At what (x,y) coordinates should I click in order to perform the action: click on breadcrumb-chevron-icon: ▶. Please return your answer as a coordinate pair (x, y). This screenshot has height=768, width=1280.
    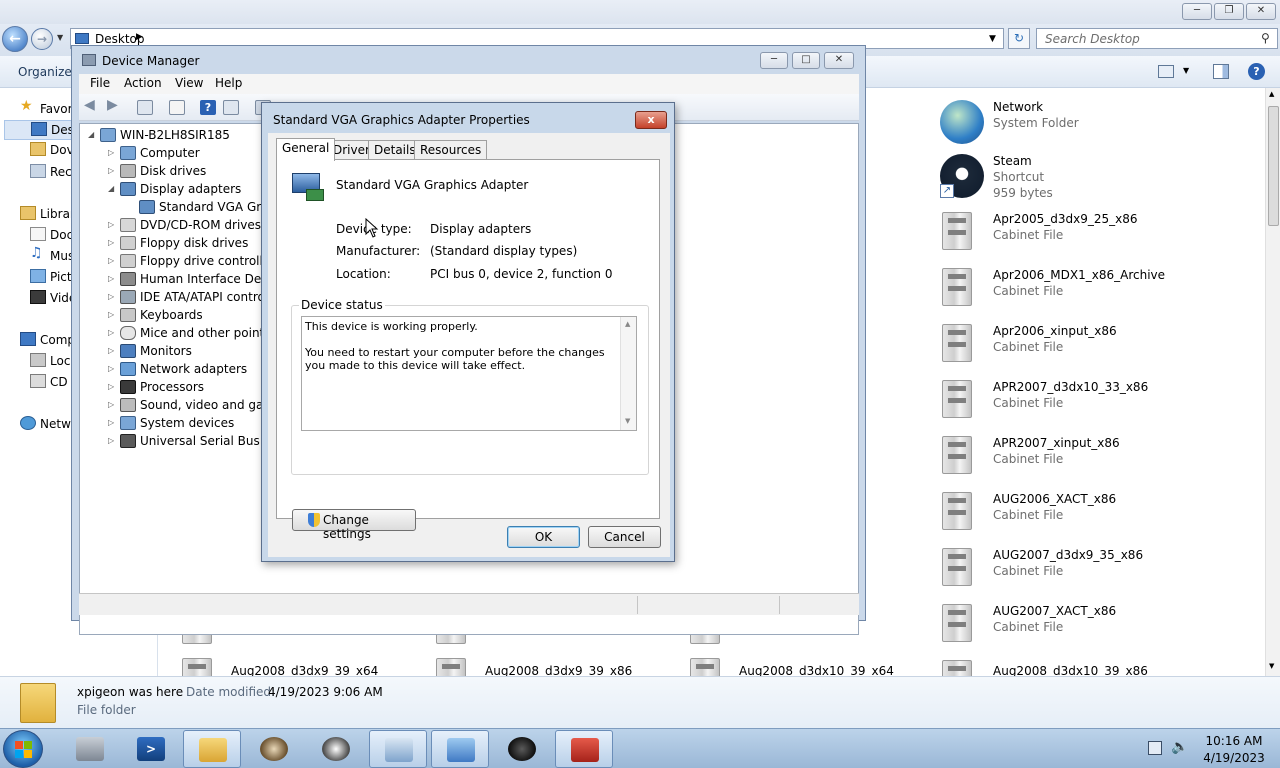
    Looking at the image, I should click on (139, 37).